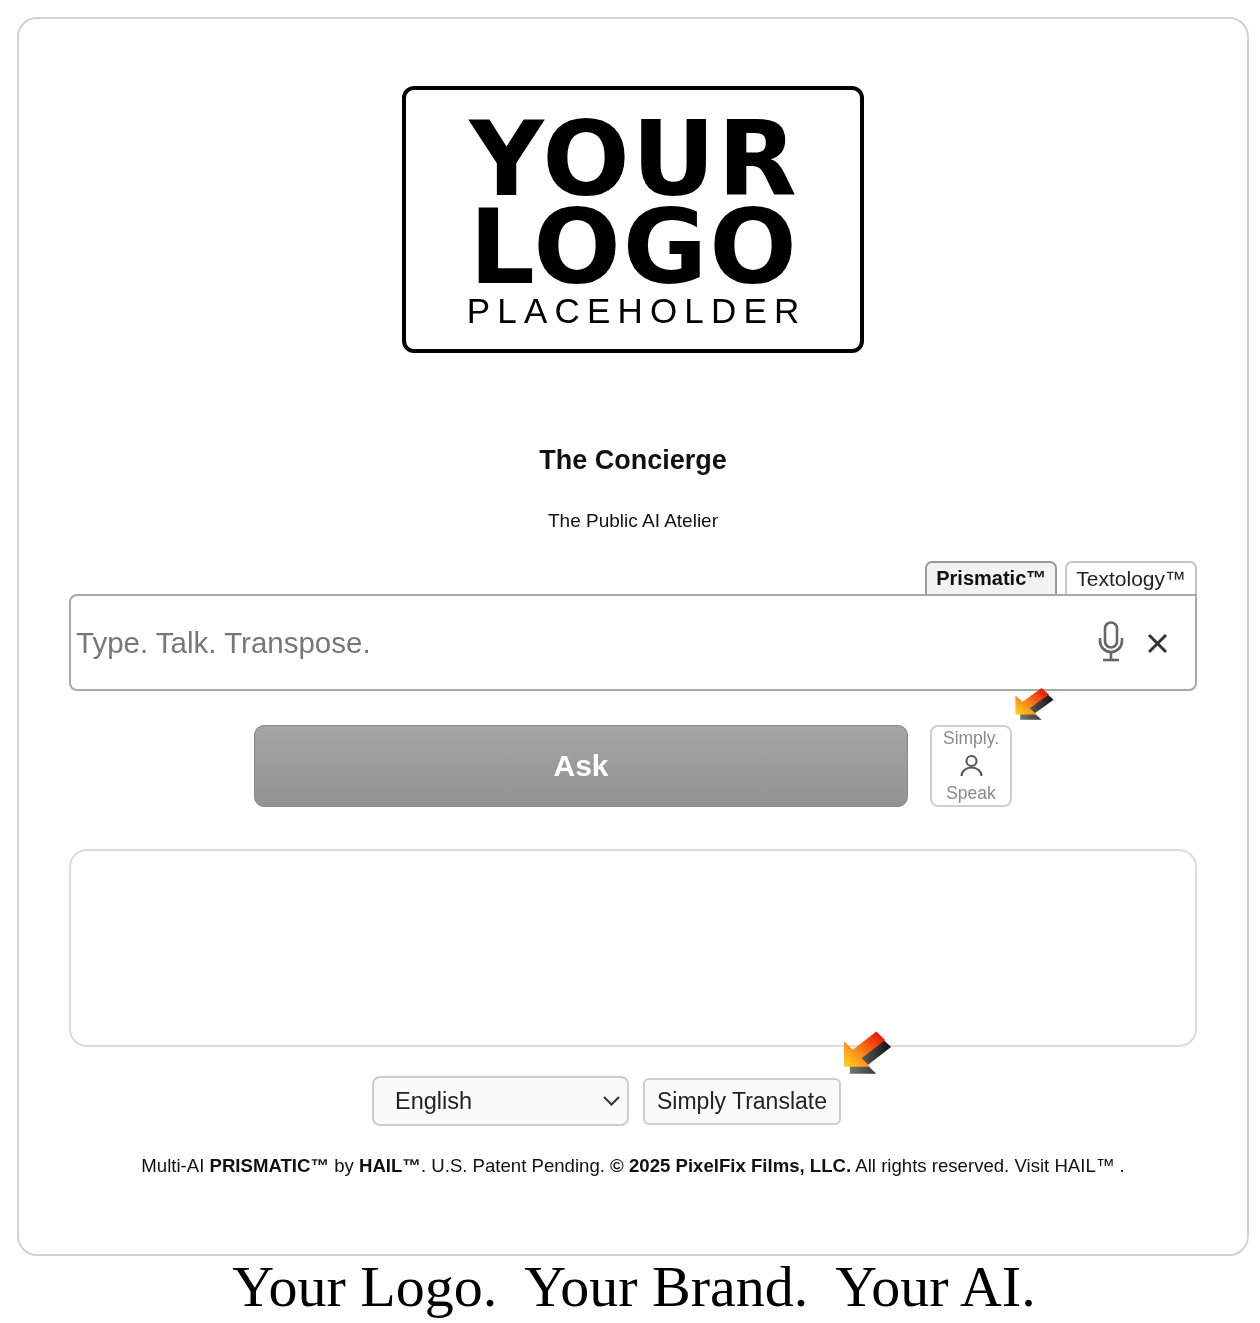 This screenshot has height=1323, width=1260. What do you see at coordinates (1157, 643) in the screenshot?
I see `close-icon` at bounding box center [1157, 643].